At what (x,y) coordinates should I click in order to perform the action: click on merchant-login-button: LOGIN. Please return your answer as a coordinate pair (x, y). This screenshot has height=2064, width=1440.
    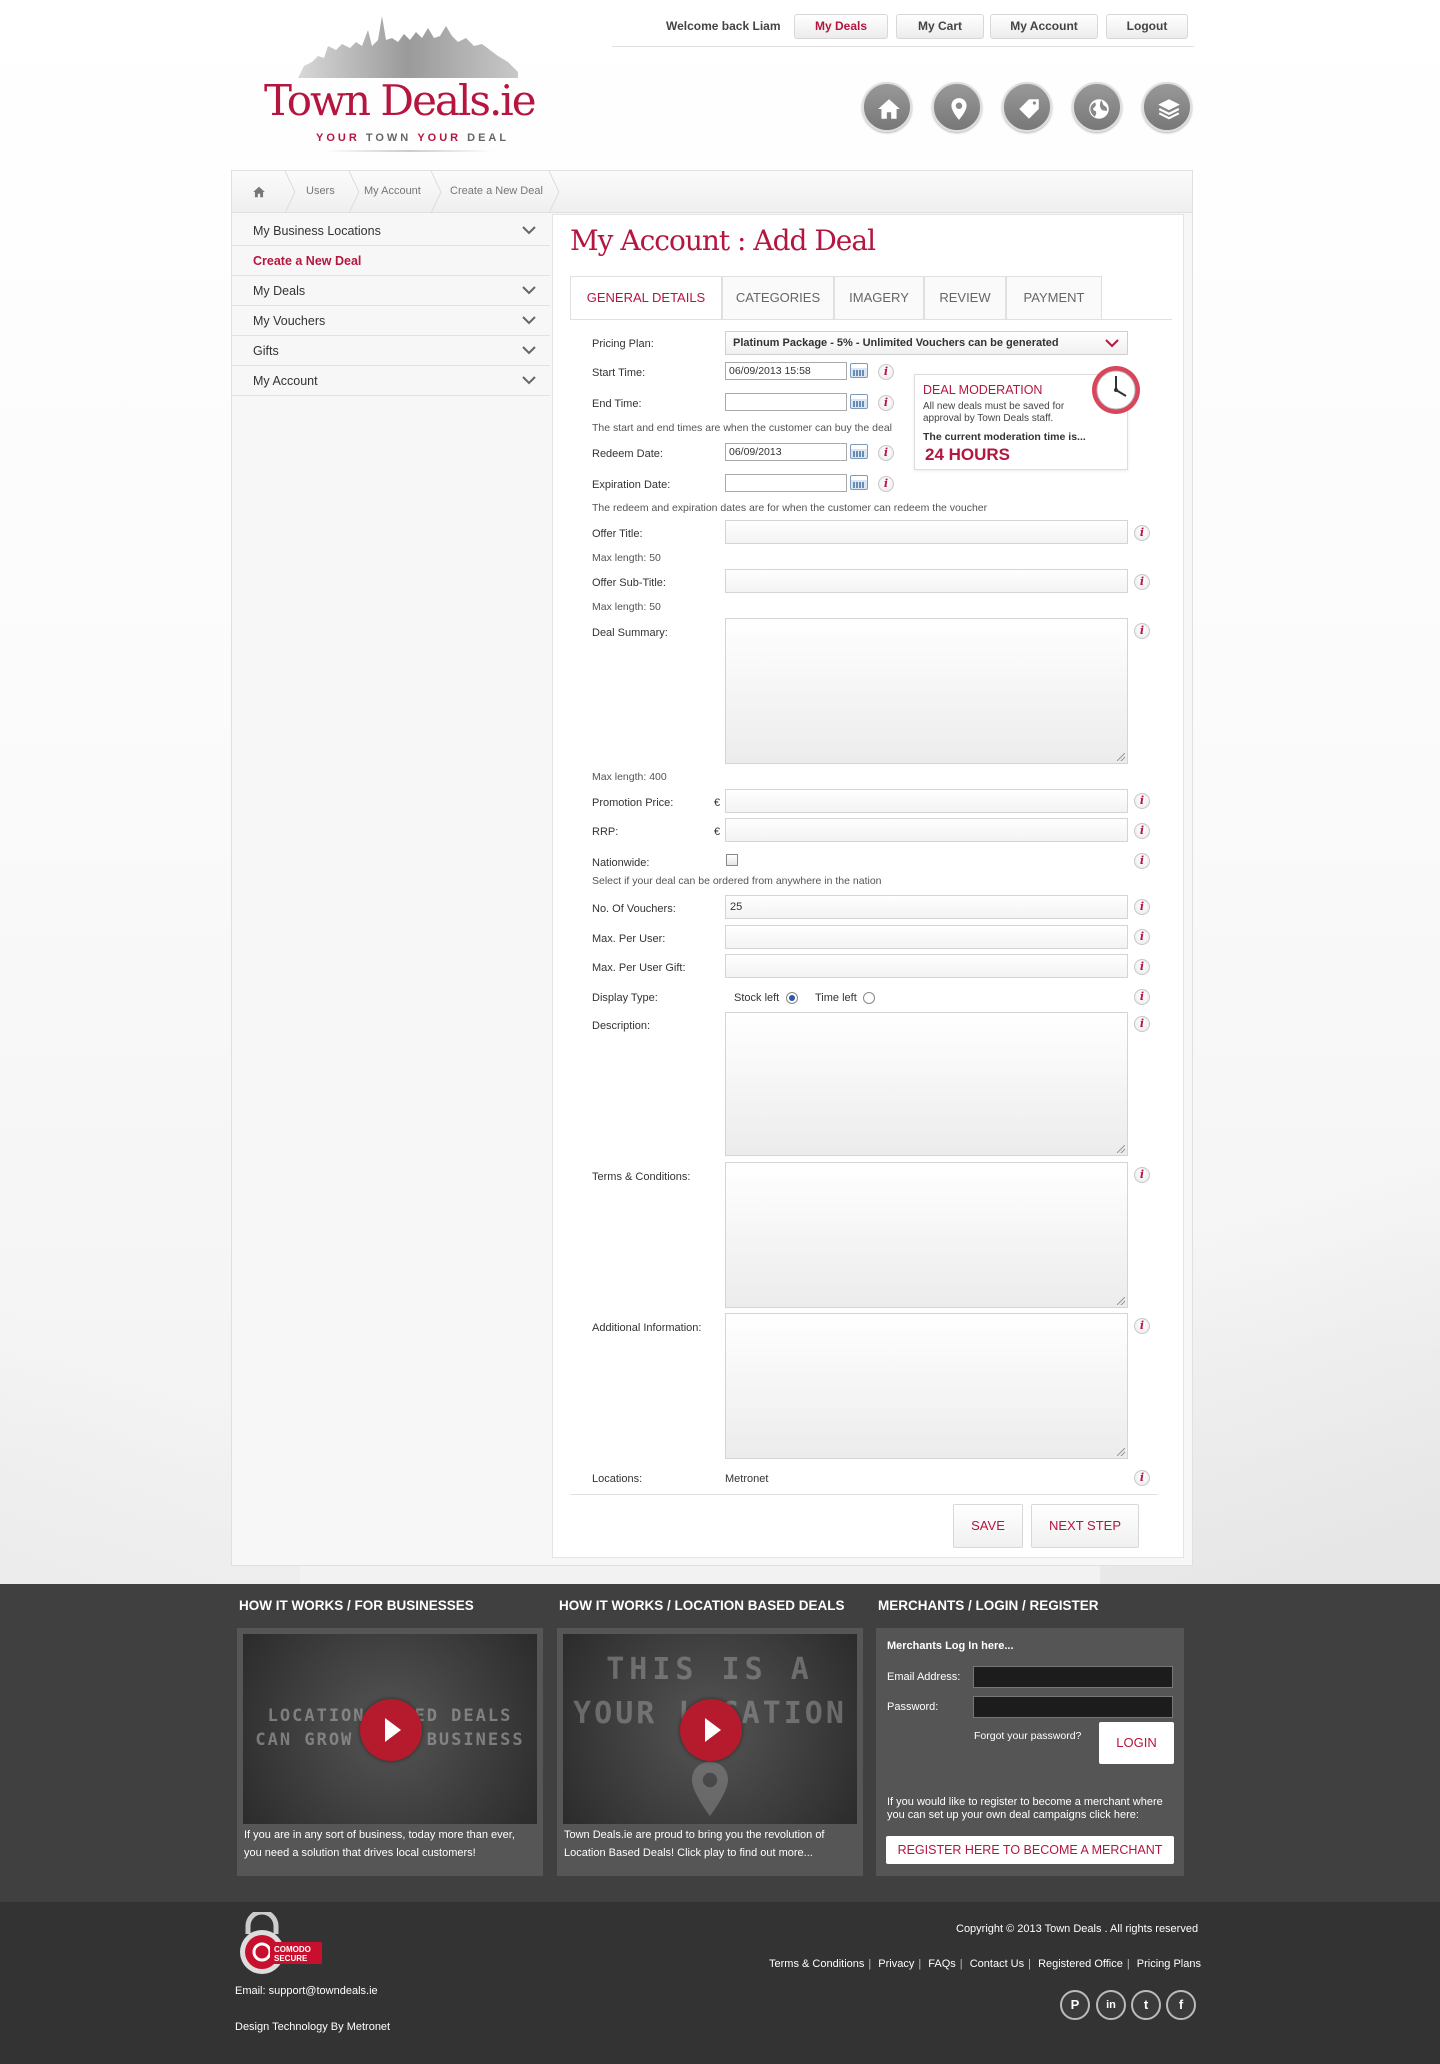
    Looking at the image, I should click on (1136, 1743).